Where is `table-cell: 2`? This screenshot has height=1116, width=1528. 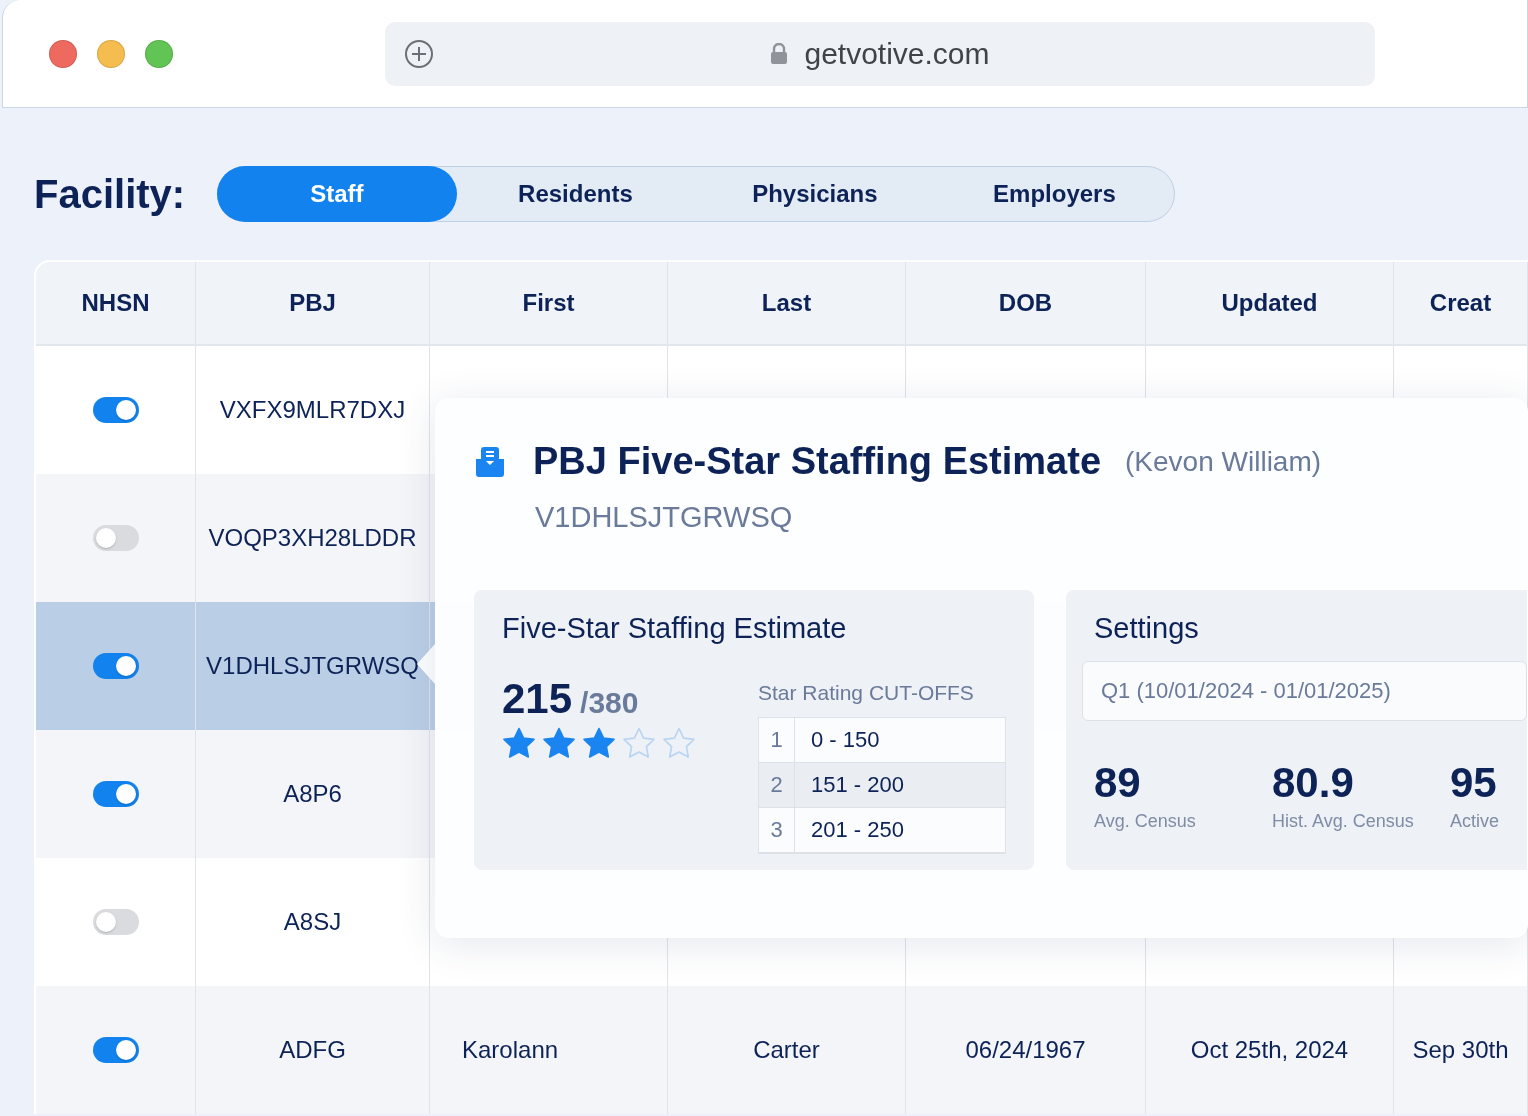
table-cell: 2 is located at coordinates (777, 785).